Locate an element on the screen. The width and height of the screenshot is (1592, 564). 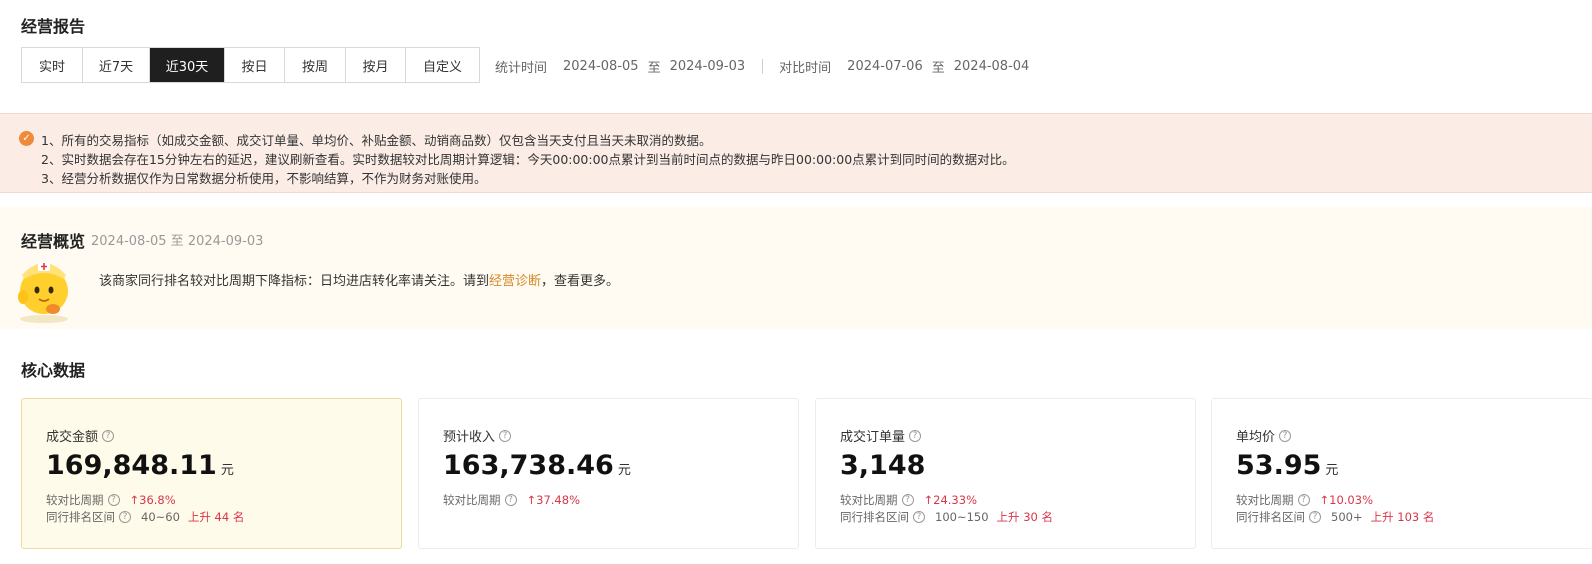
metric-value: 169,848.11 元 is located at coordinates (140, 465).